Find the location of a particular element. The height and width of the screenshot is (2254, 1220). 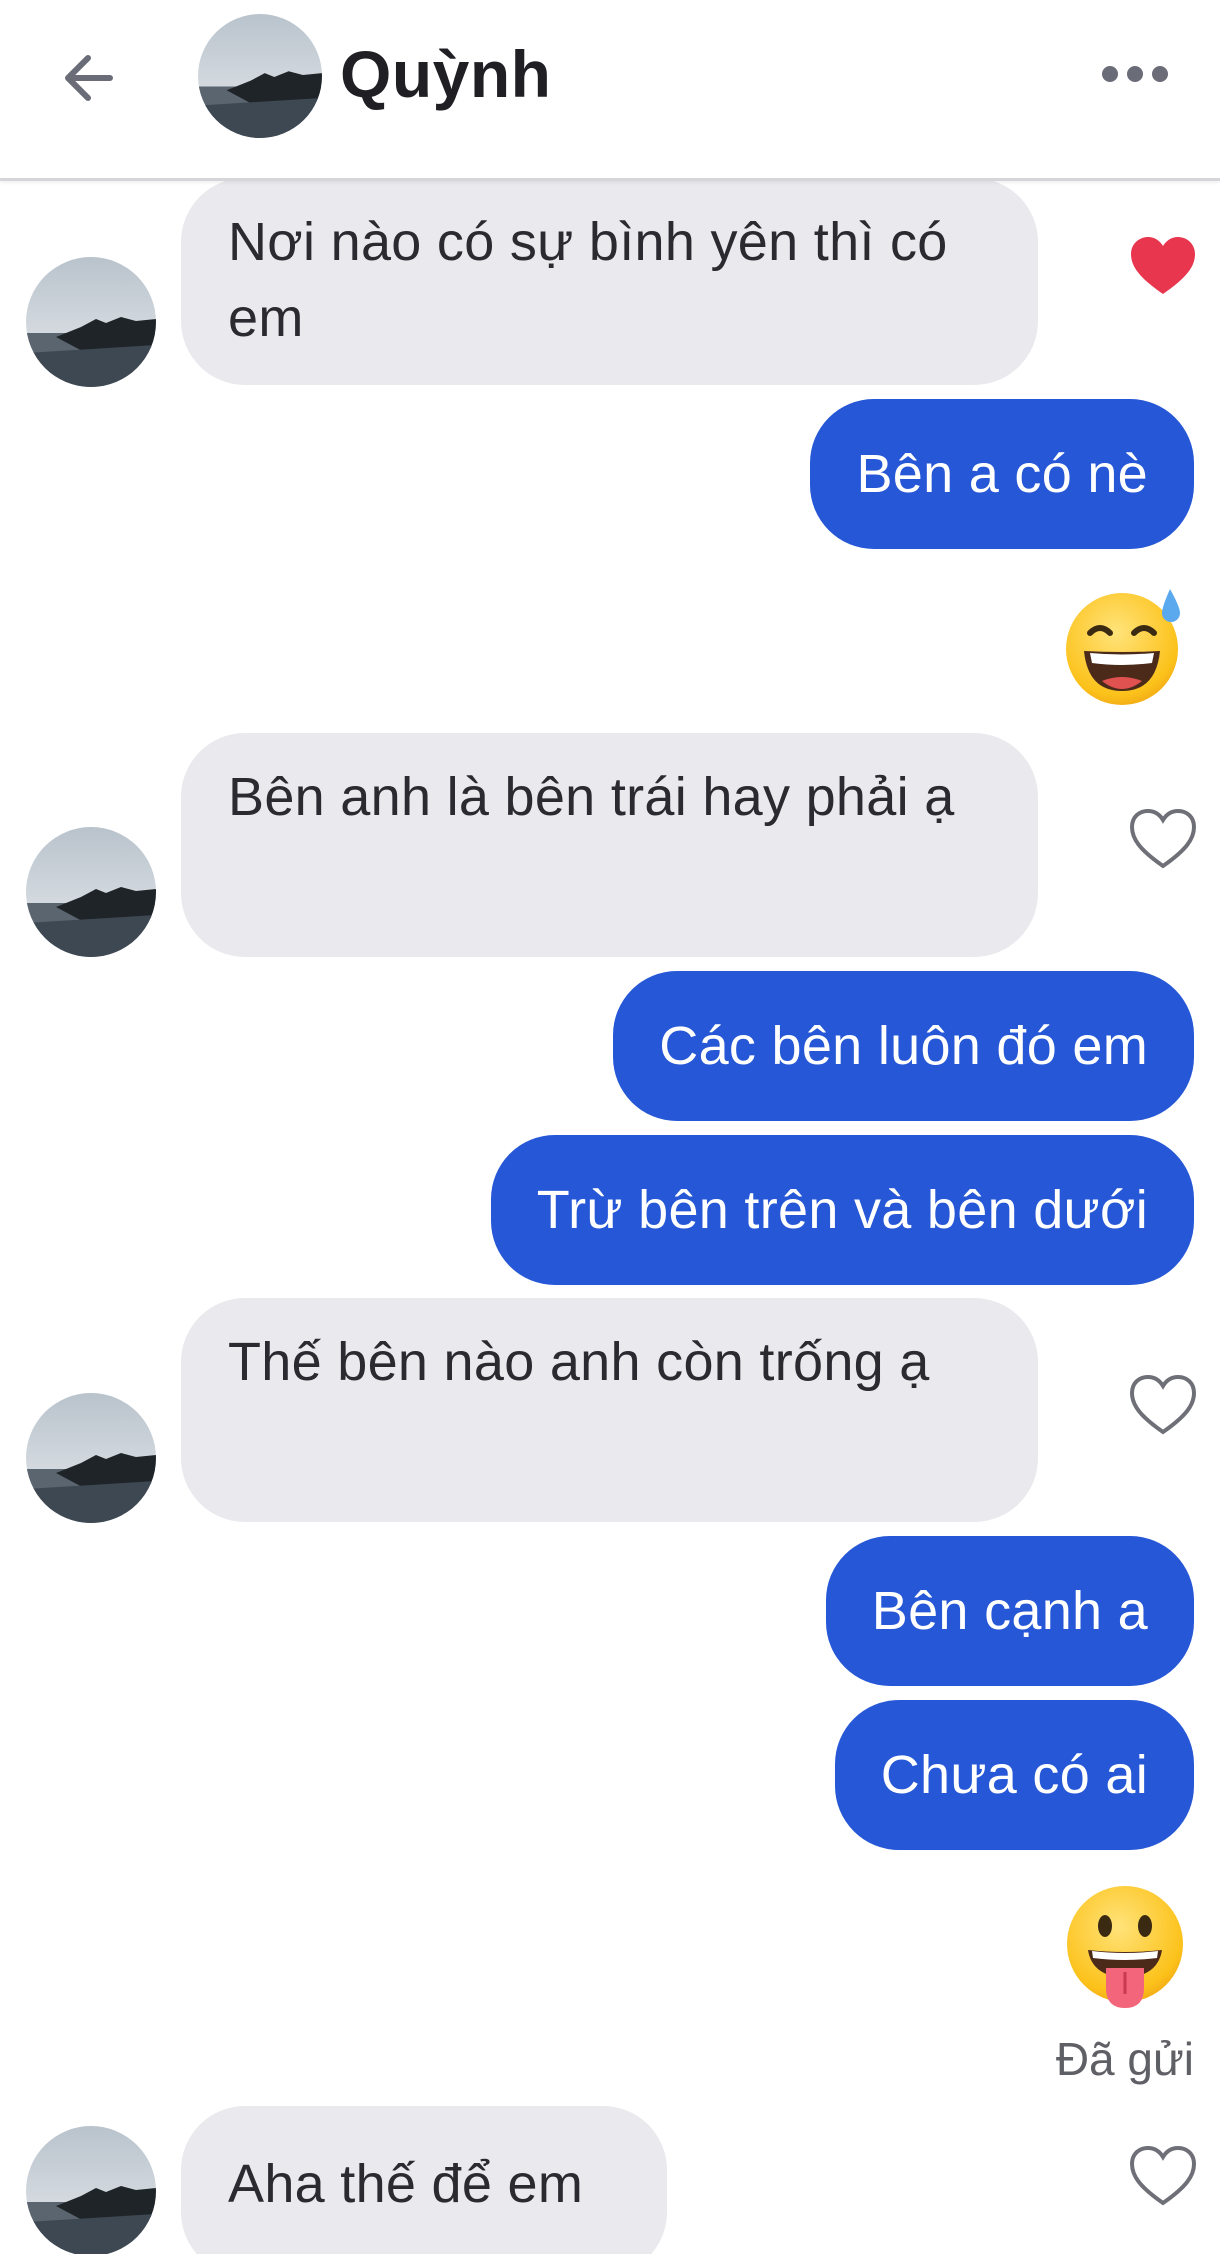

outgoing-message-bubble: Các bên luôn đó em is located at coordinates (903, 1046).